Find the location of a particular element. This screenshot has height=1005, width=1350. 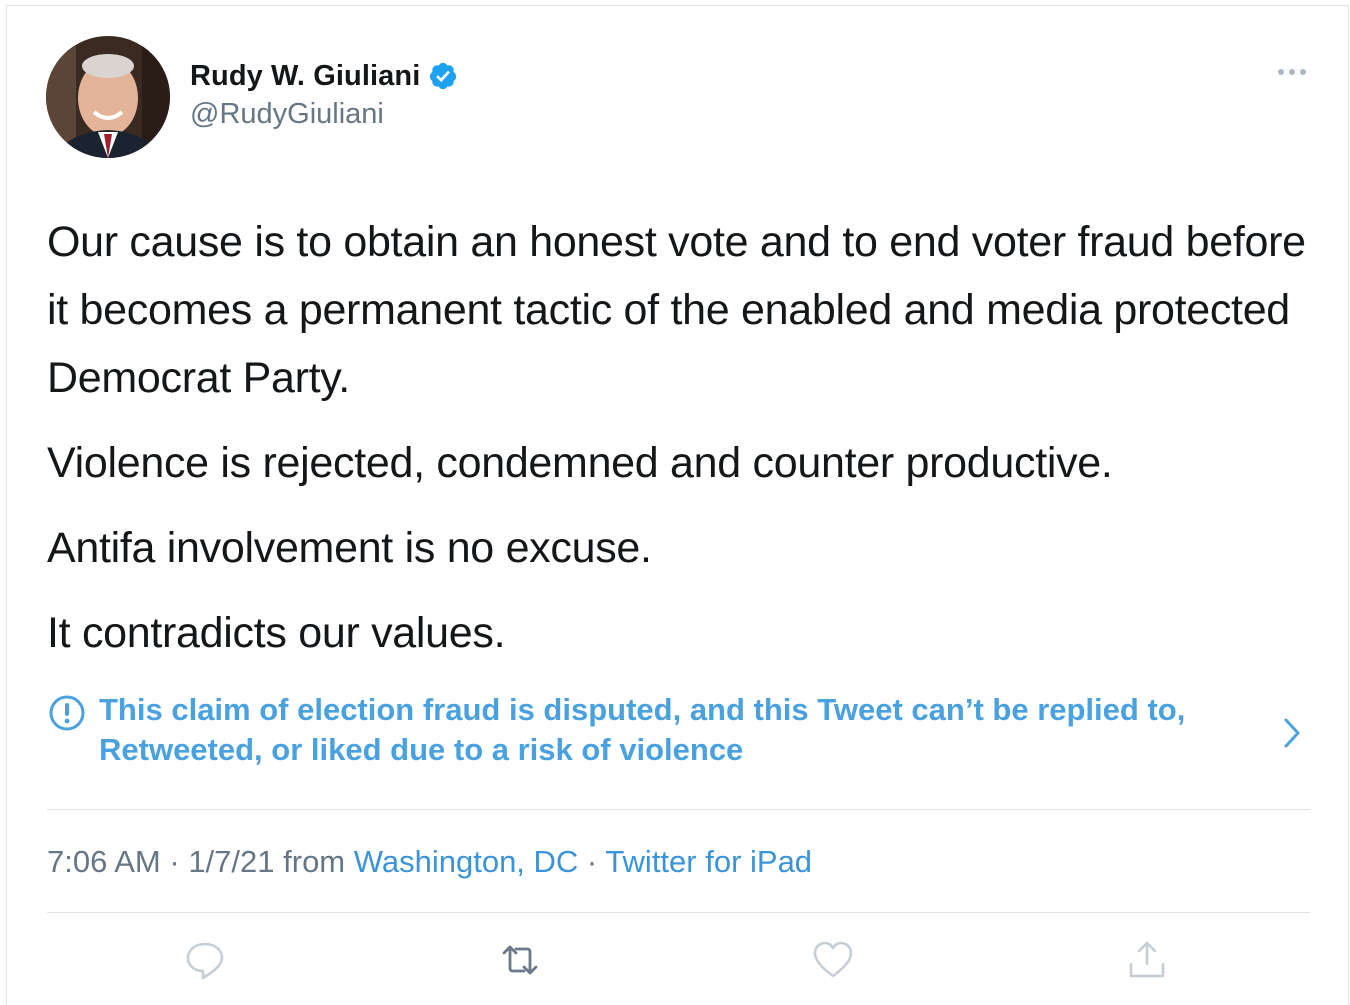

more-options-icon is located at coordinates (1292, 72).